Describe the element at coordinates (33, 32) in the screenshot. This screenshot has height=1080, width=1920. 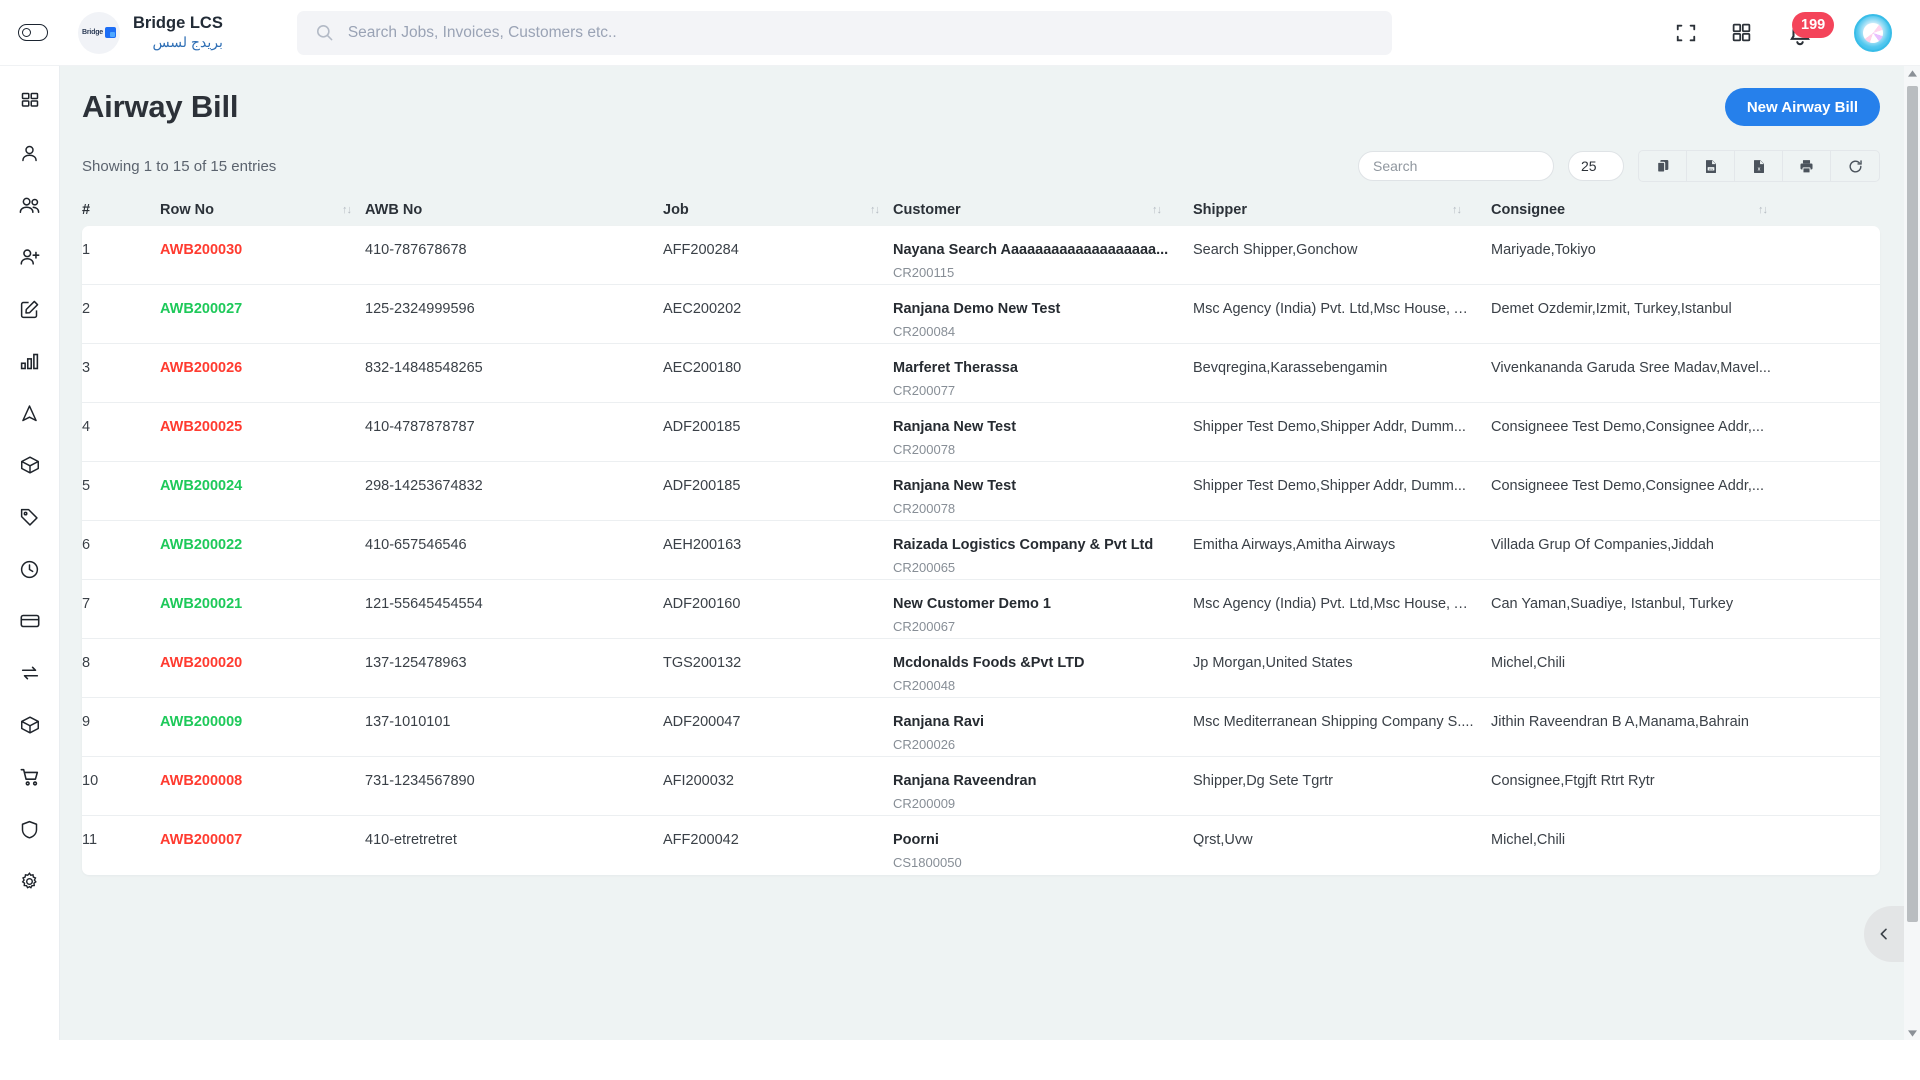
I see `sidebar-toggle-button` at that location.